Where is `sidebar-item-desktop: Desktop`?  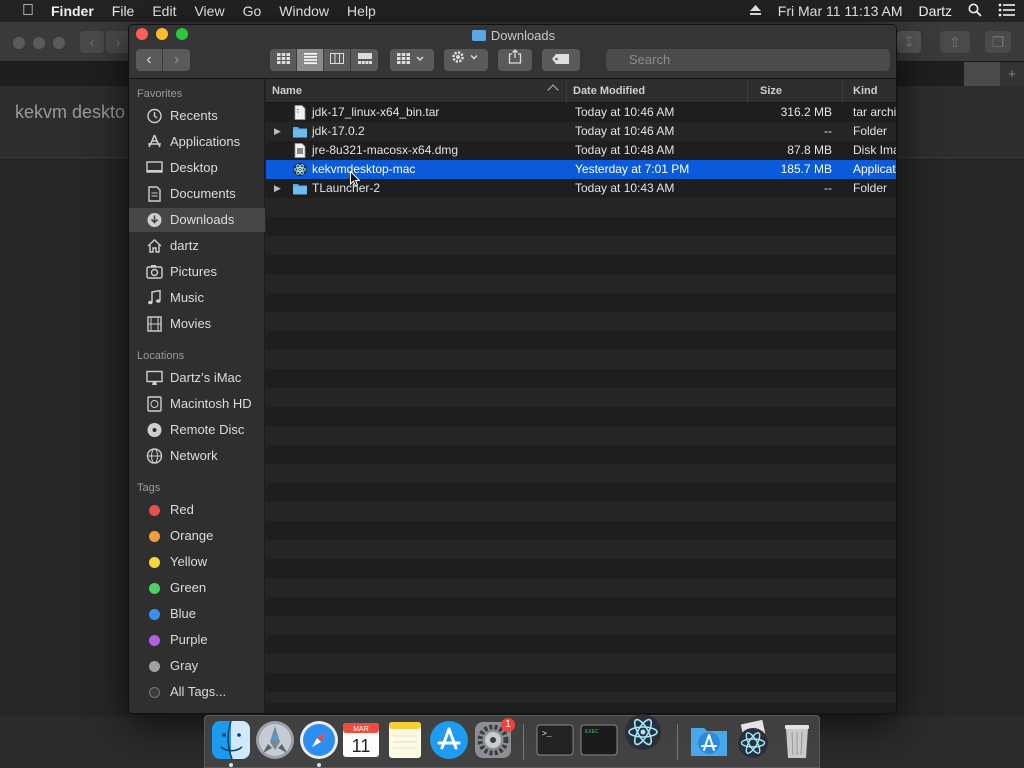 sidebar-item-desktop: Desktop is located at coordinates (197, 168).